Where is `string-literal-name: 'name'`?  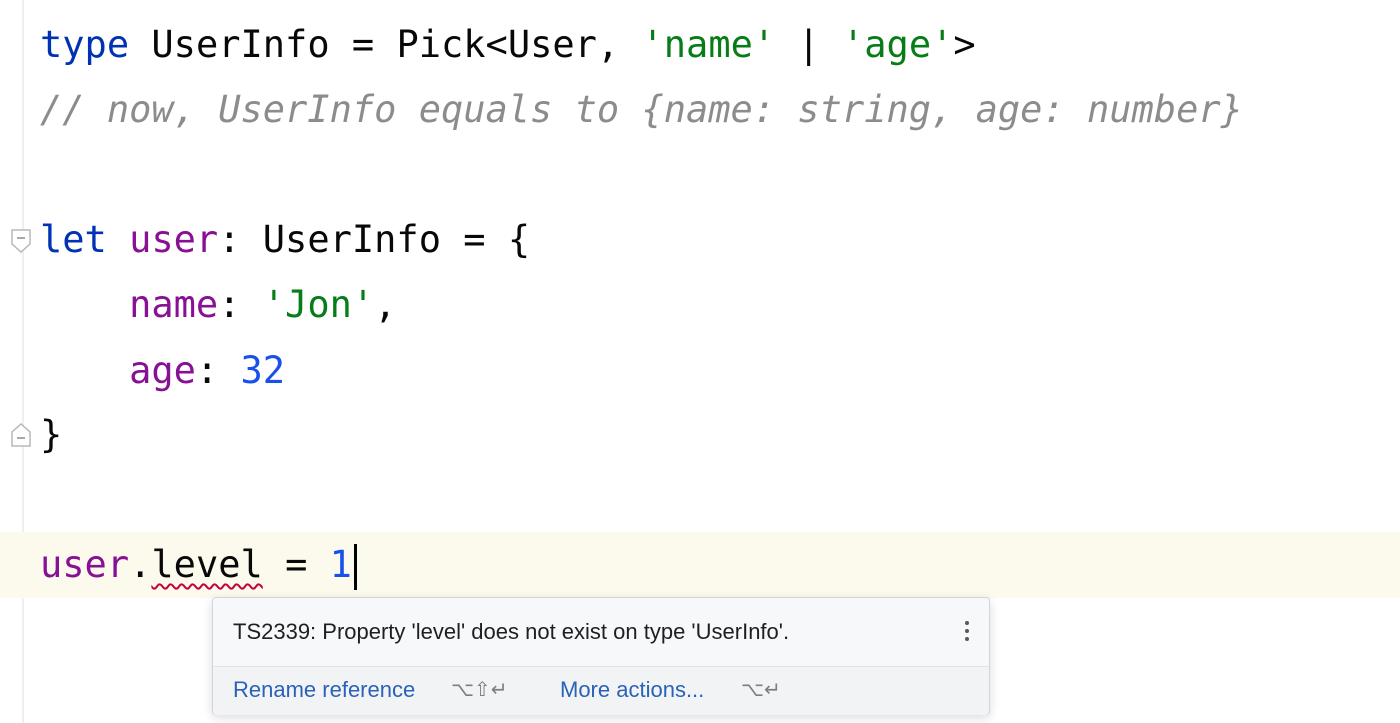
string-literal-name: 'name' is located at coordinates (708, 44).